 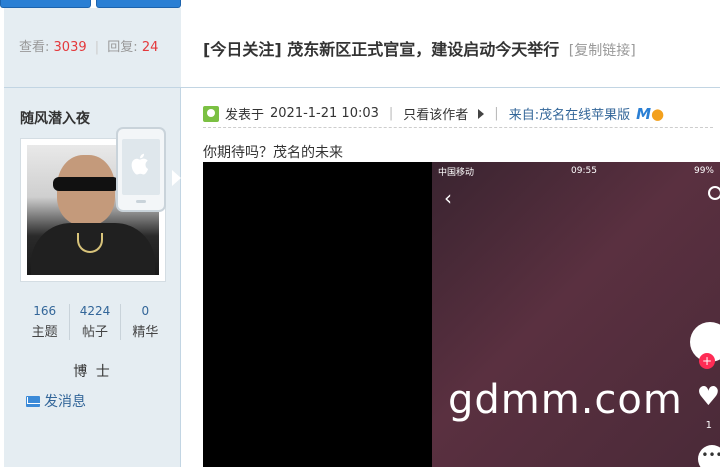 I want to click on phone-status-bar: 中国移动 09:55 99%, so click(x=576, y=171).